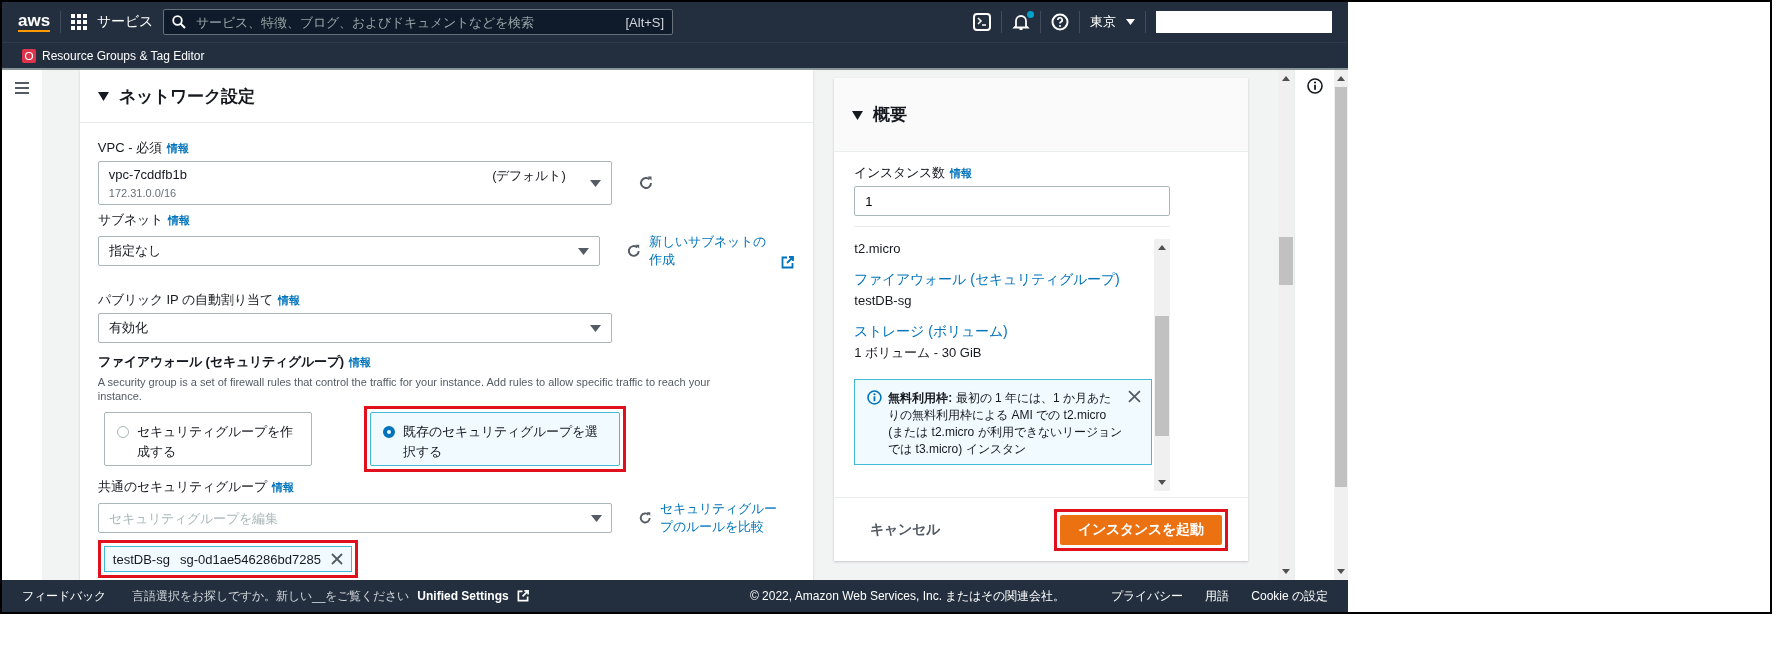 The width and height of the screenshot is (1776, 648). I want to click on section-title: ネットワーク設定, so click(186, 96).